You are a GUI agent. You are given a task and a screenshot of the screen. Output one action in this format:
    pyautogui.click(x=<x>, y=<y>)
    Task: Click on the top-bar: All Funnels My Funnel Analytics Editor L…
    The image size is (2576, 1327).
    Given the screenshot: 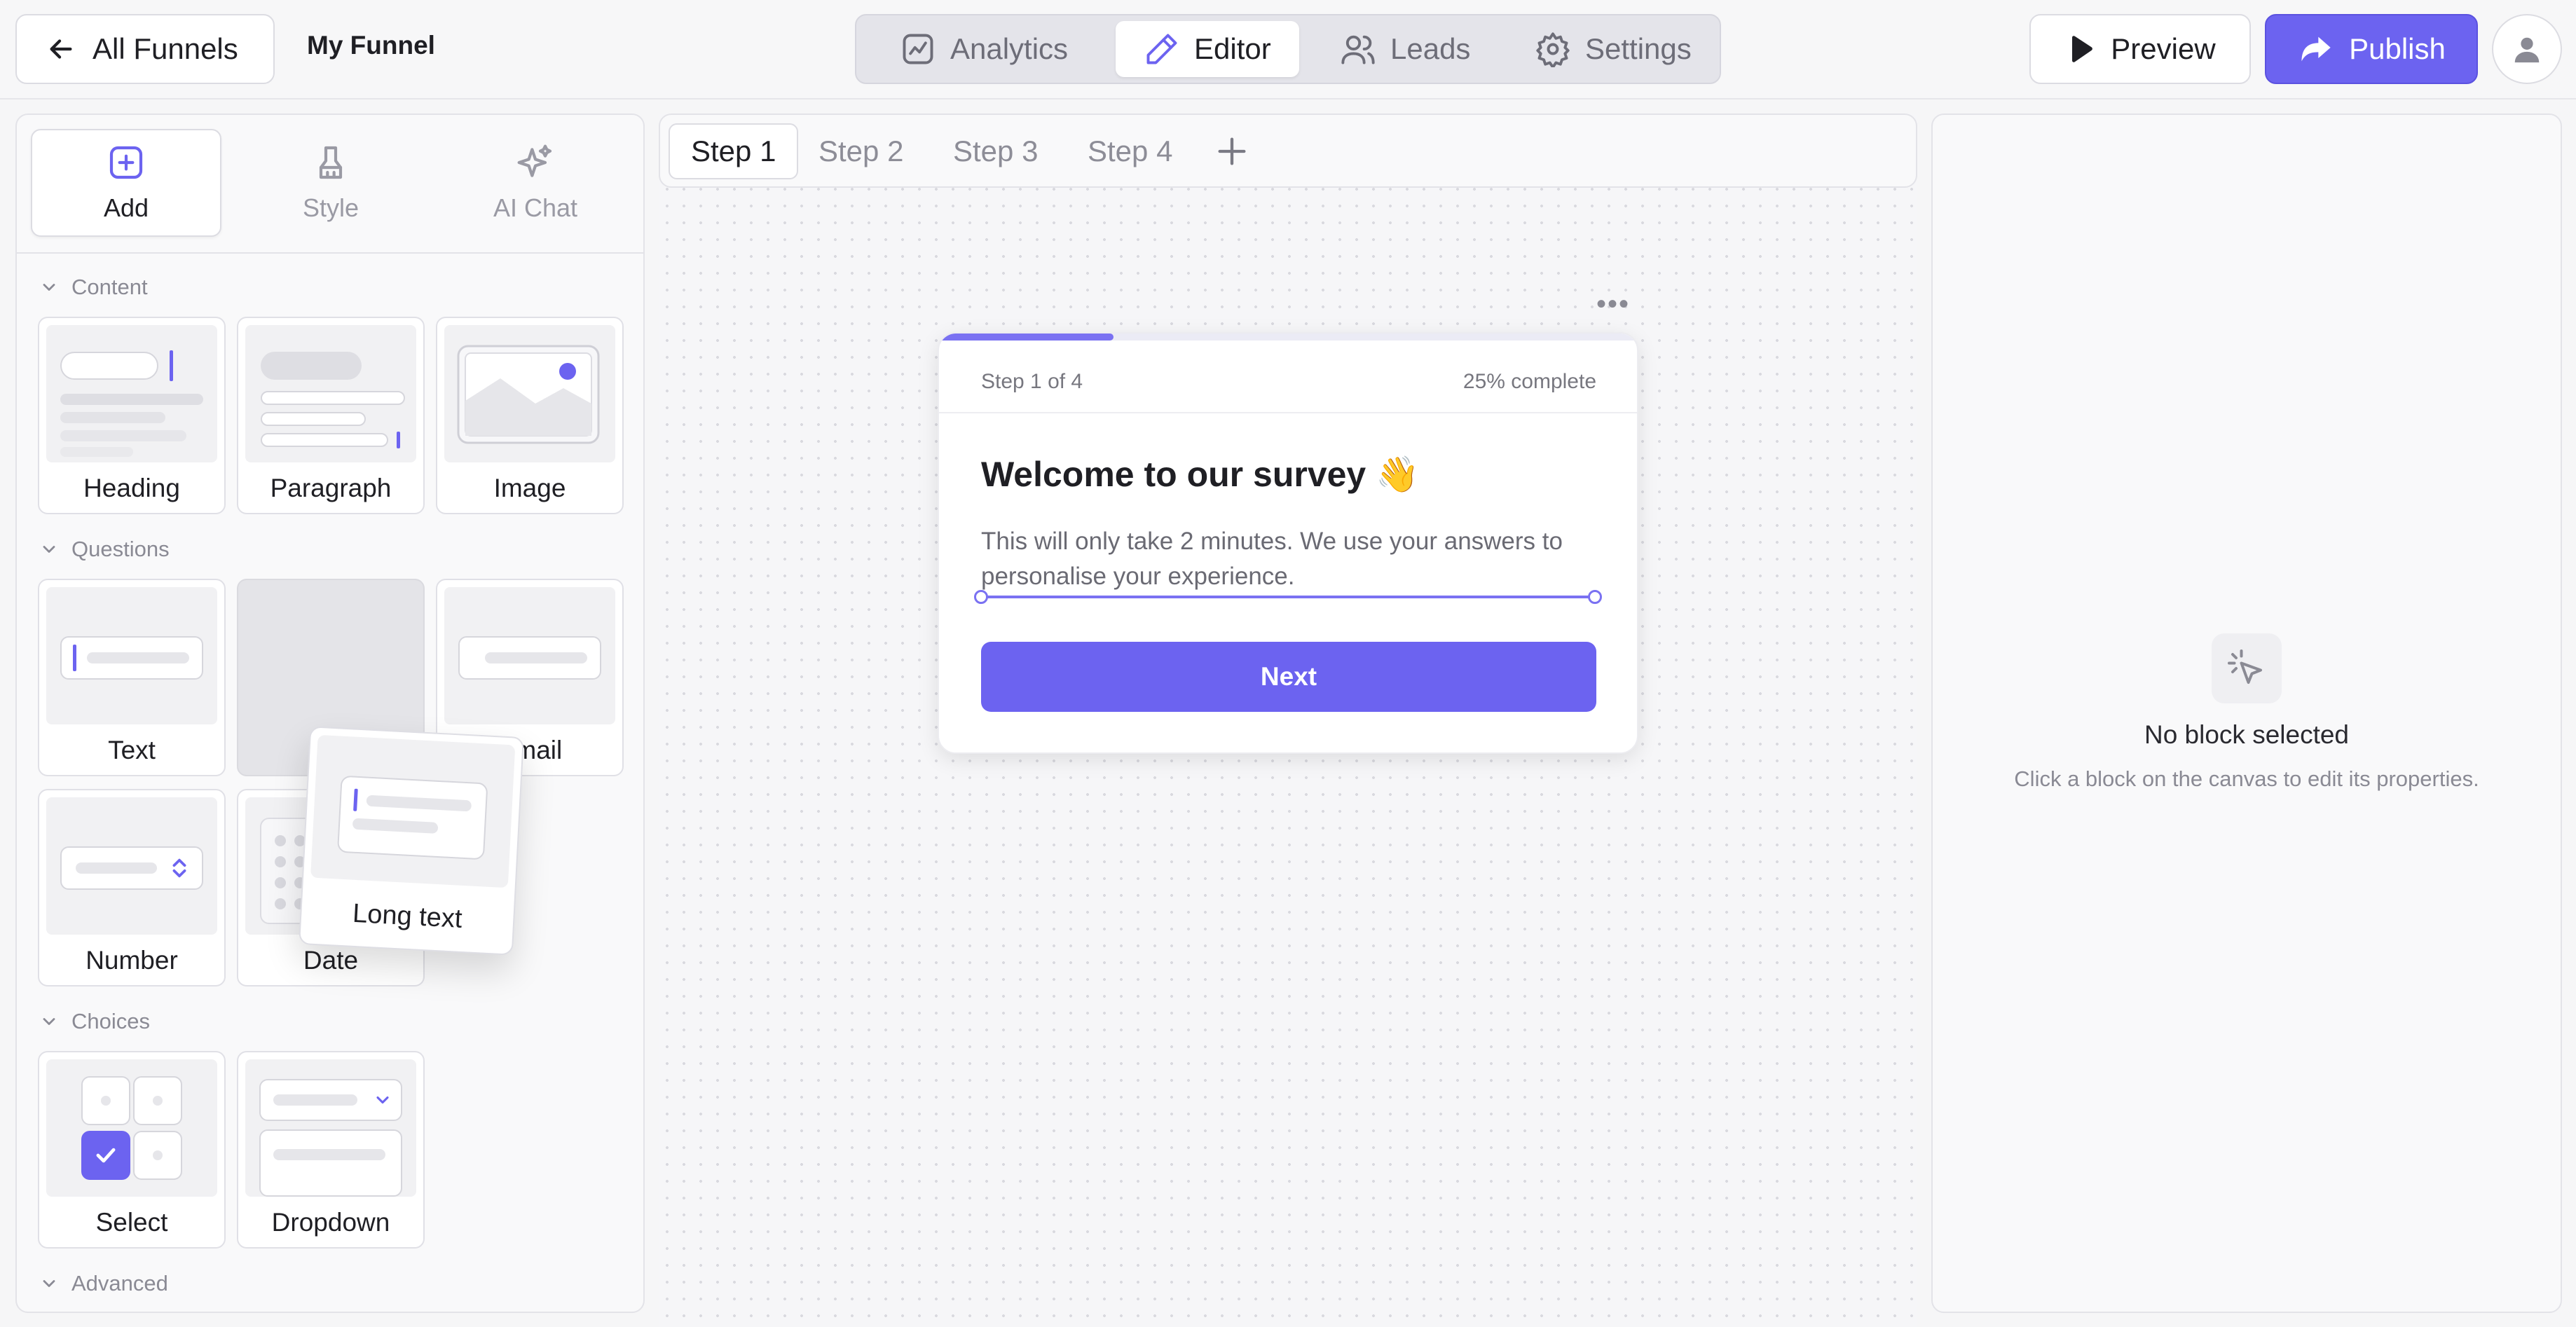 What is the action you would take?
    pyautogui.click(x=1288, y=49)
    